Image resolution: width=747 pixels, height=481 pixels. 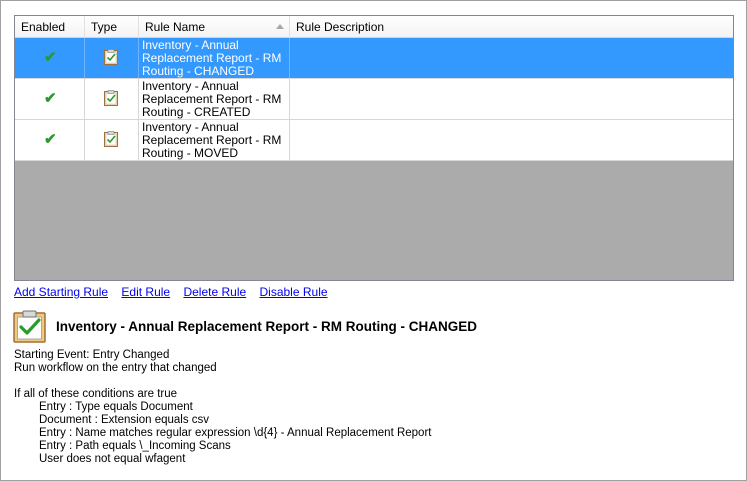 What do you see at coordinates (124, 420) in the screenshot?
I see `condition-item: Document : Extension equals csv` at bounding box center [124, 420].